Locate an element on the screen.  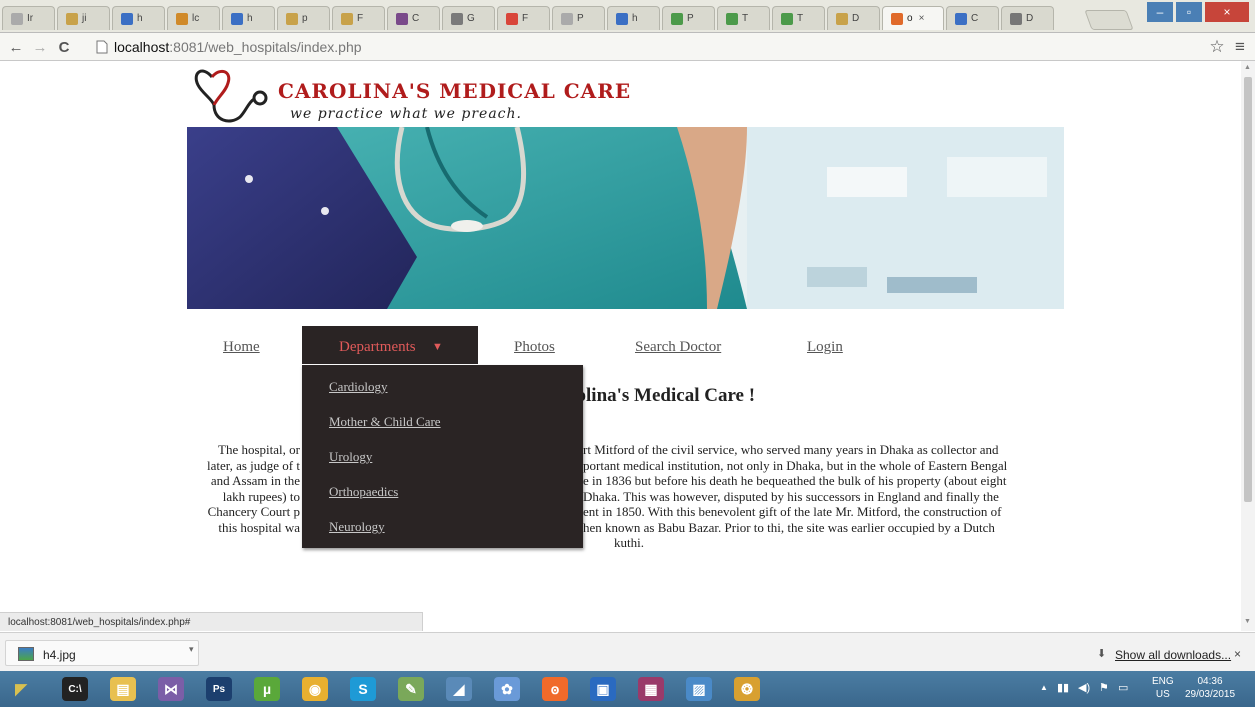
taskbar-skype-icon: S is located at coordinates (363, 689).